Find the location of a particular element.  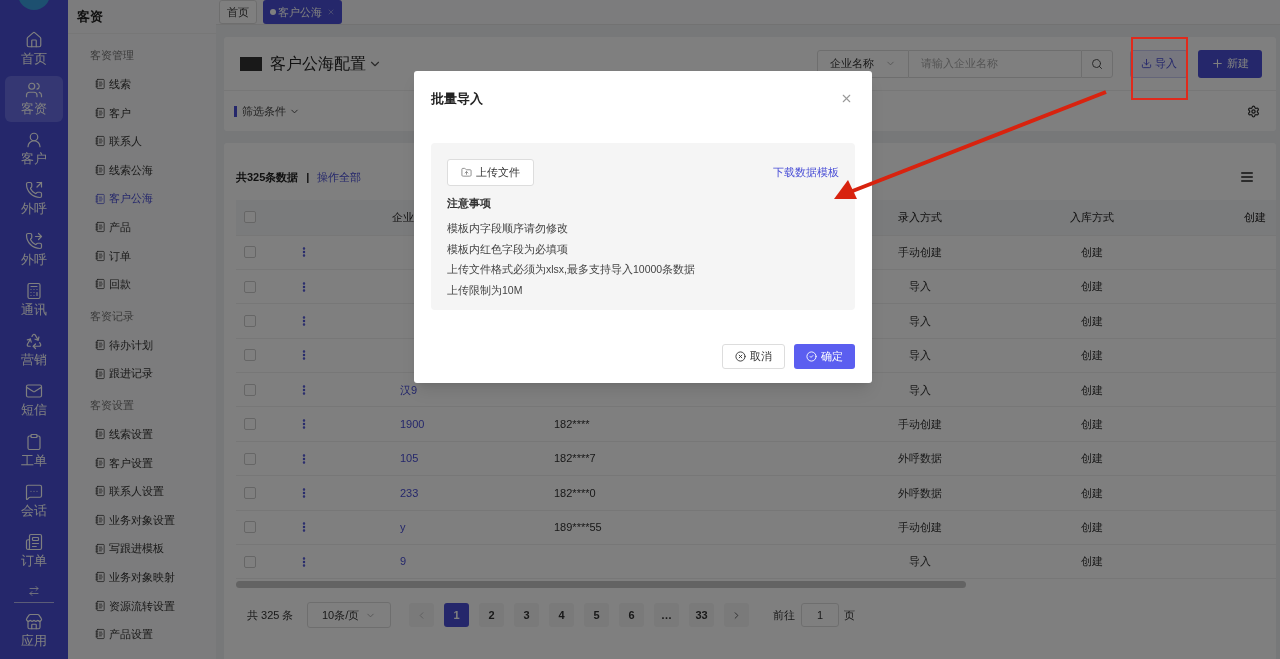

company-link: 9 is located at coordinates (403, 561).